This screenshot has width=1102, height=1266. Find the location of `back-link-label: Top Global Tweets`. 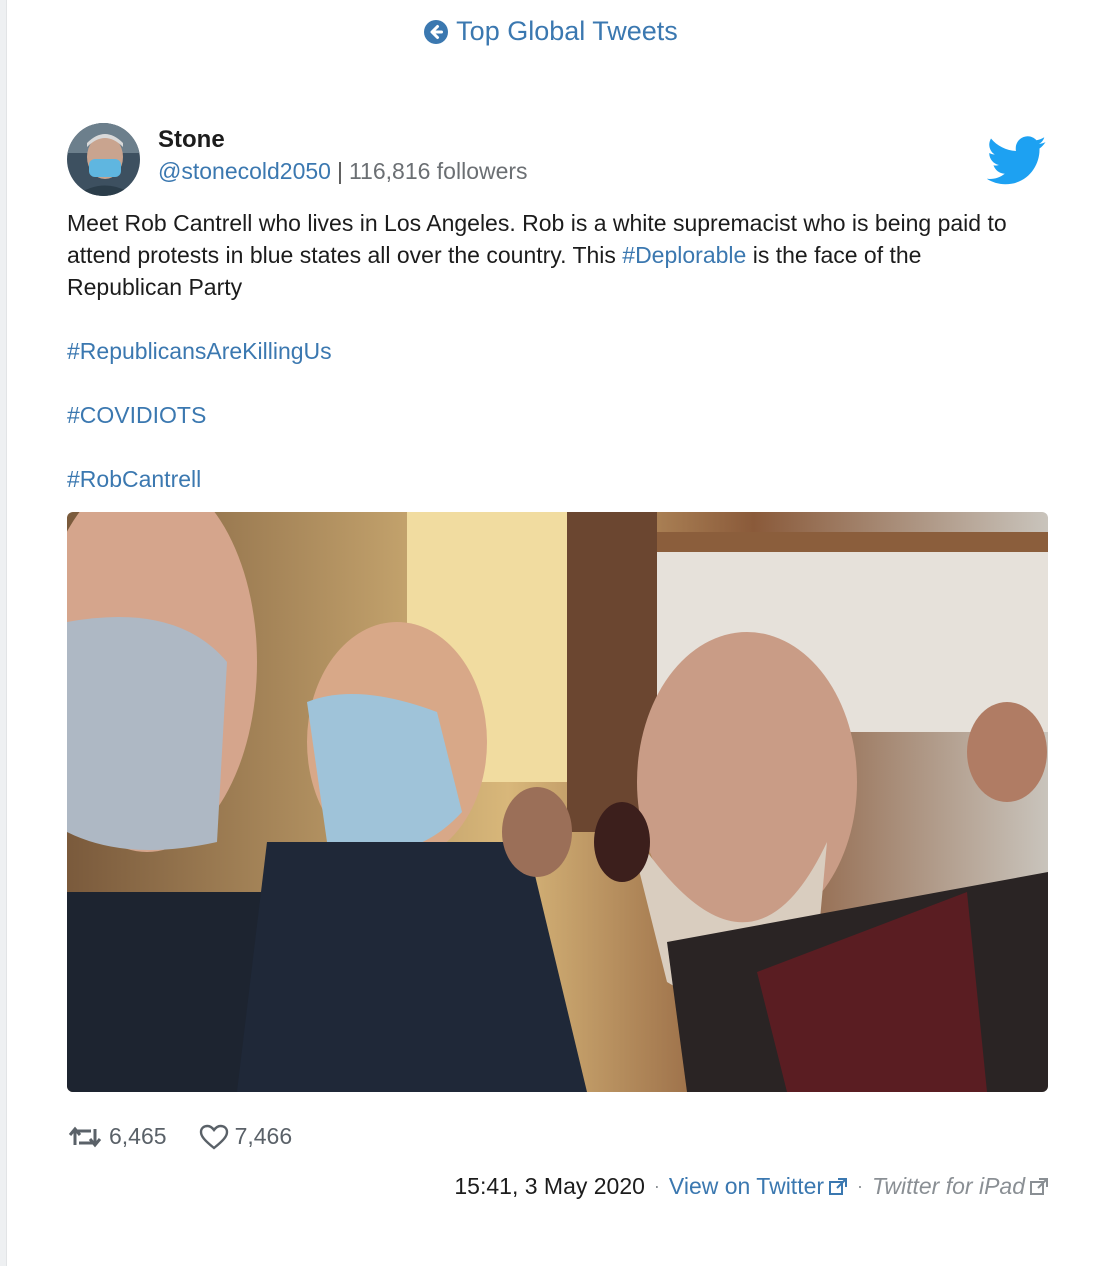

back-link-label: Top Global Tweets is located at coordinates (567, 31).